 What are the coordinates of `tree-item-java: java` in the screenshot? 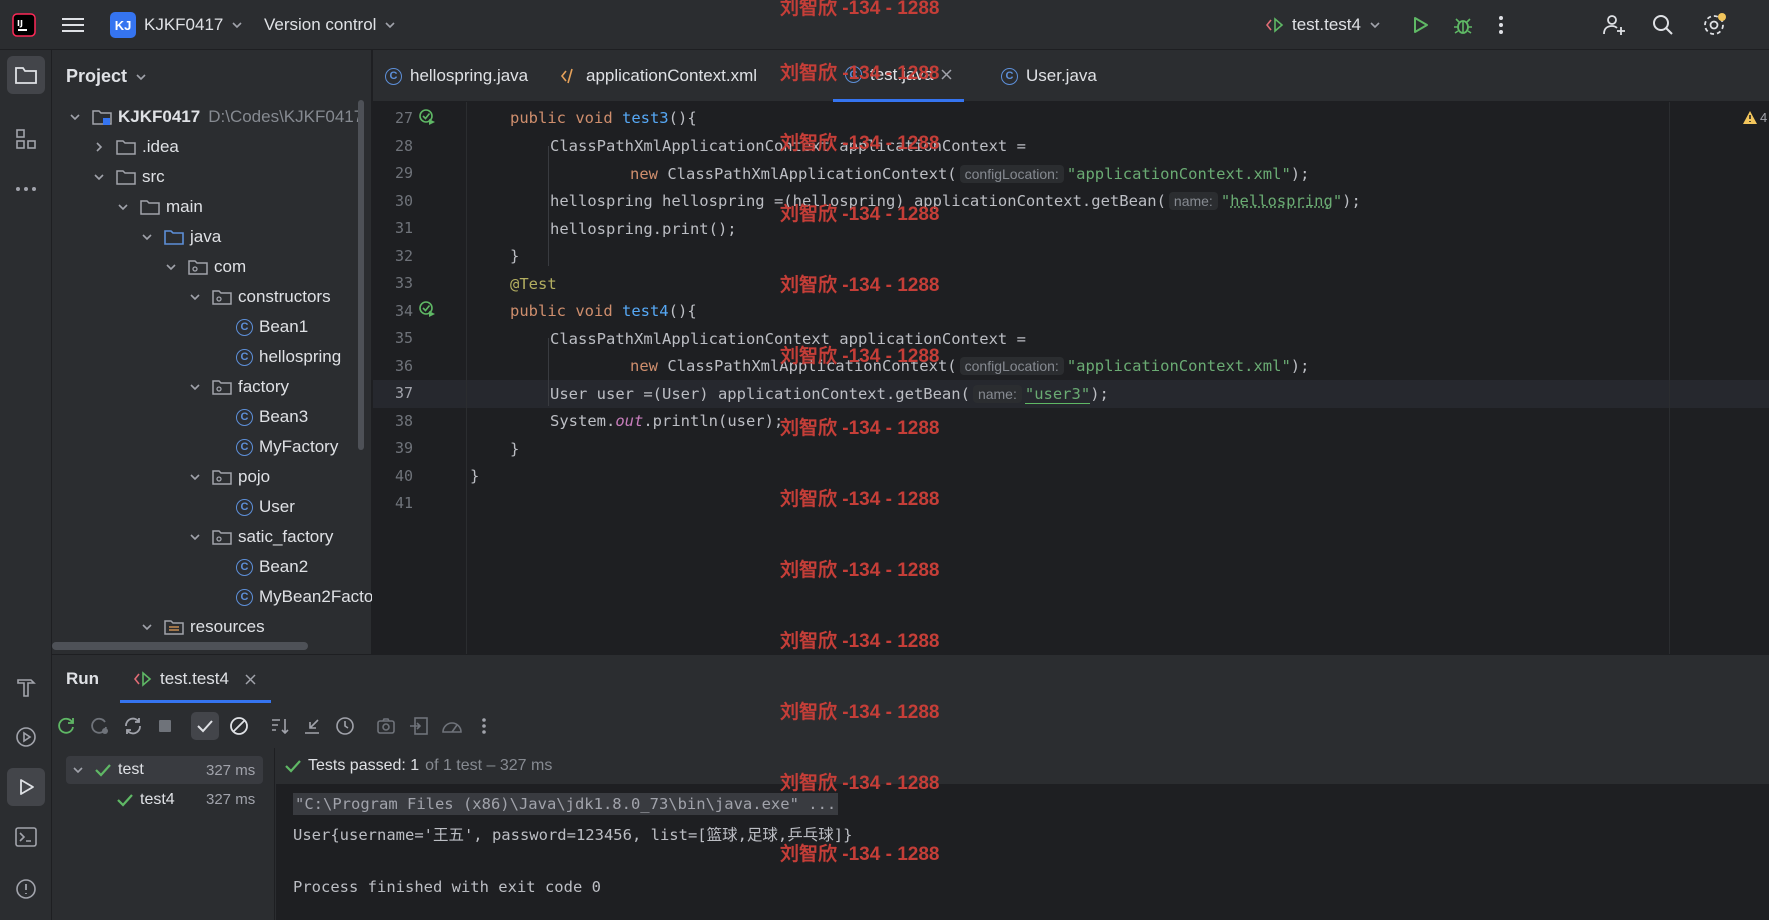 It's located at (180, 237).